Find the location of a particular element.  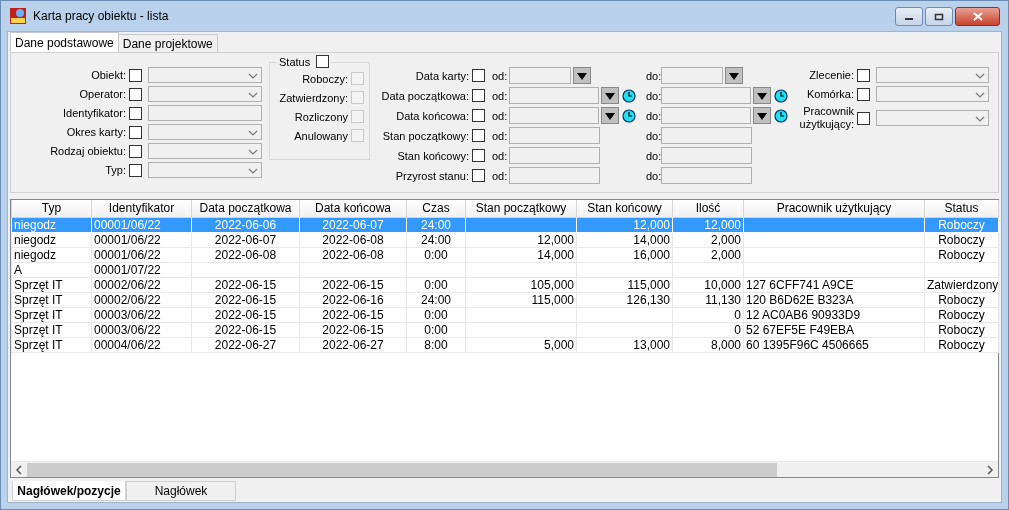

table-cell: 52 67EF5E F49EBA is located at coordinates (834, 329).